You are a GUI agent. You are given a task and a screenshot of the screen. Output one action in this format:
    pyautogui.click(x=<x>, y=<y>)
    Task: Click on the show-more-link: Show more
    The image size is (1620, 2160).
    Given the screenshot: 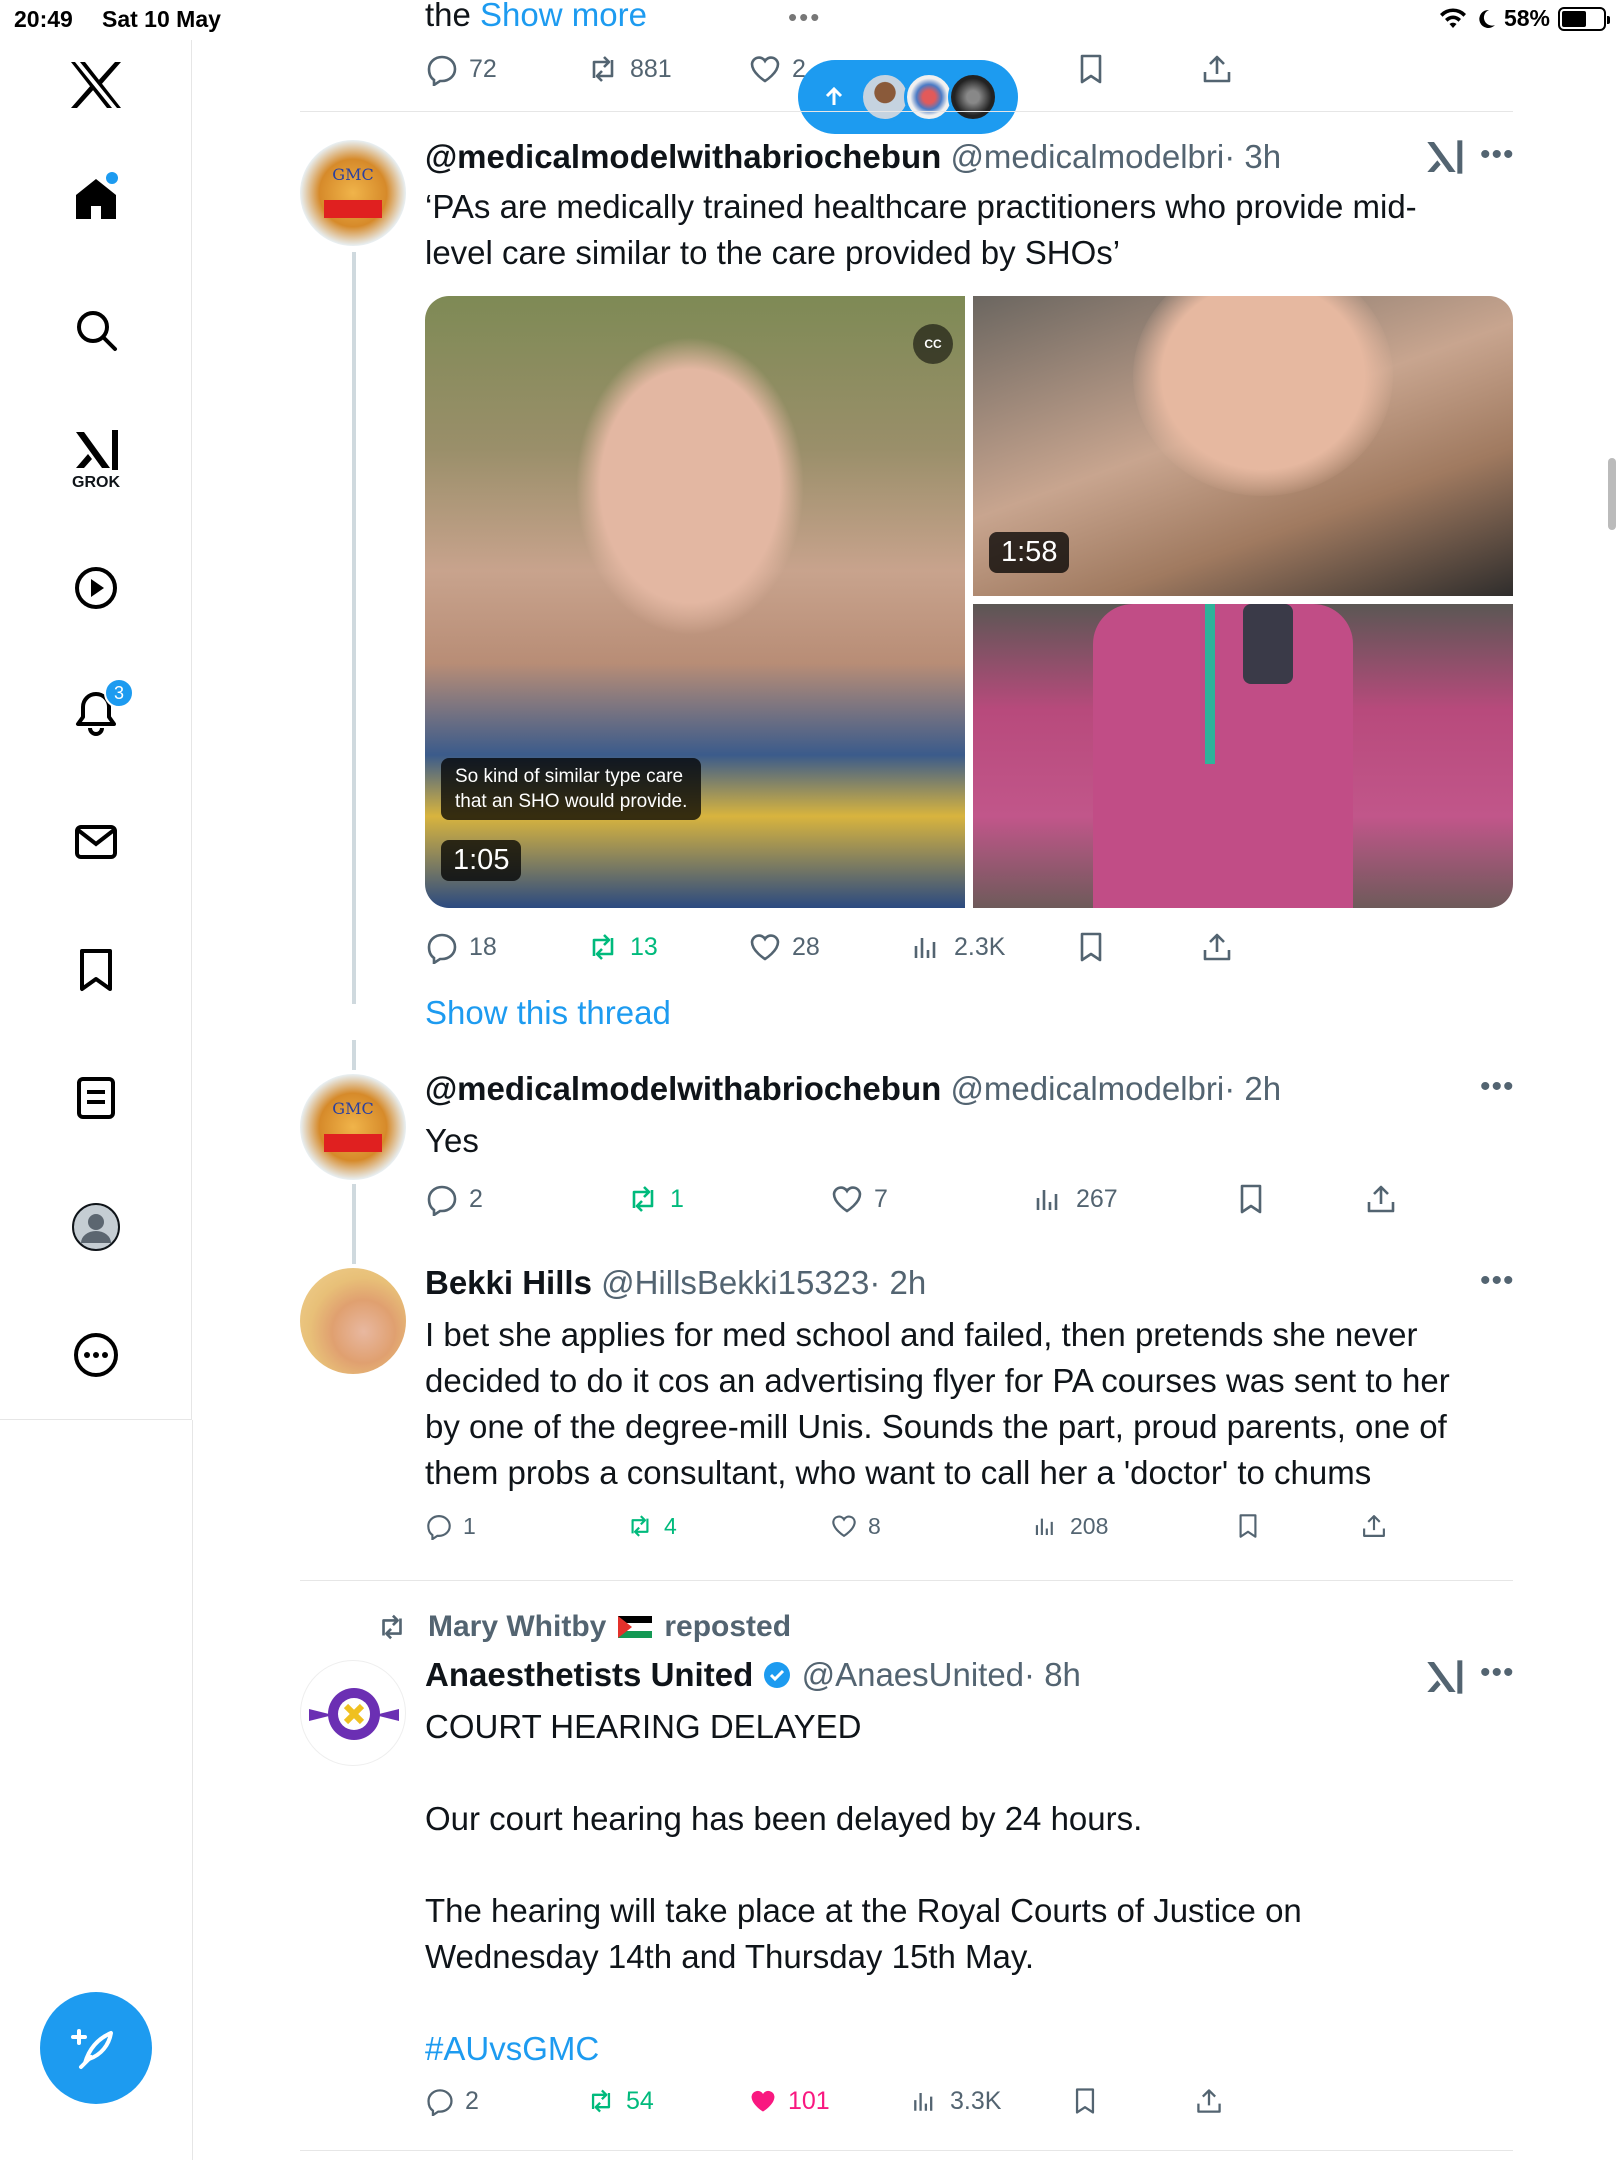 What is the action you would take?
    pyautogui.click(x=563, y=16)
    